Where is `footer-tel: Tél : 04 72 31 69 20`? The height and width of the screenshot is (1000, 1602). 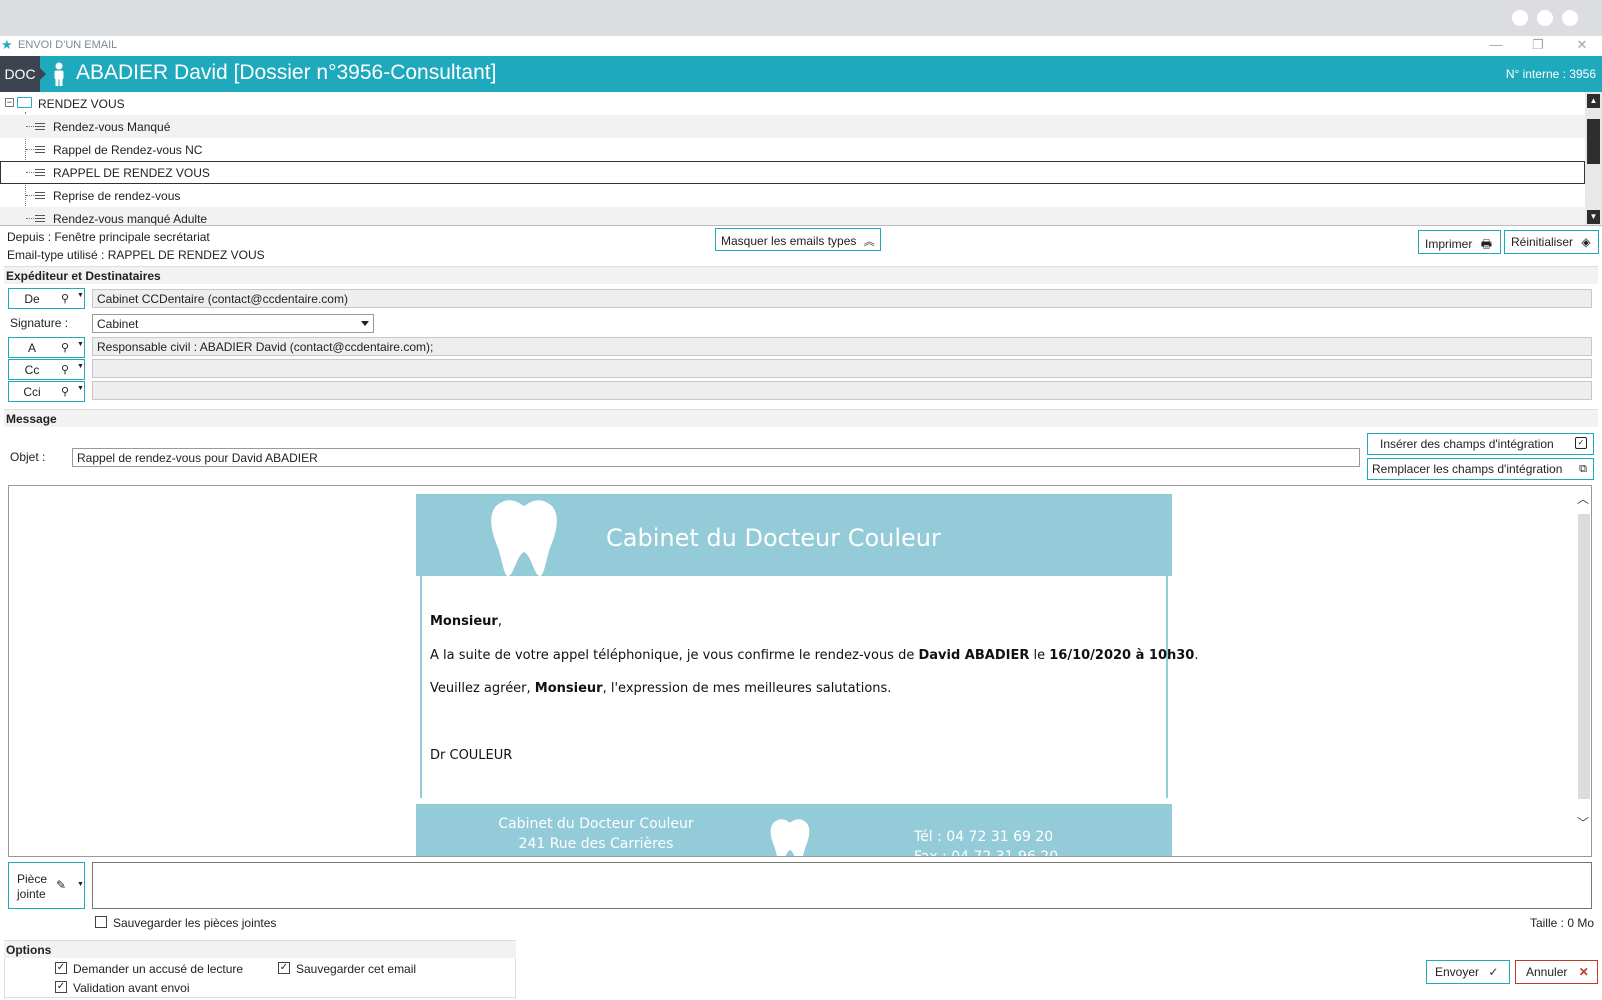
footer-tel: Tél : 04 72 31 69 20 is located at coordinates (984, 837).